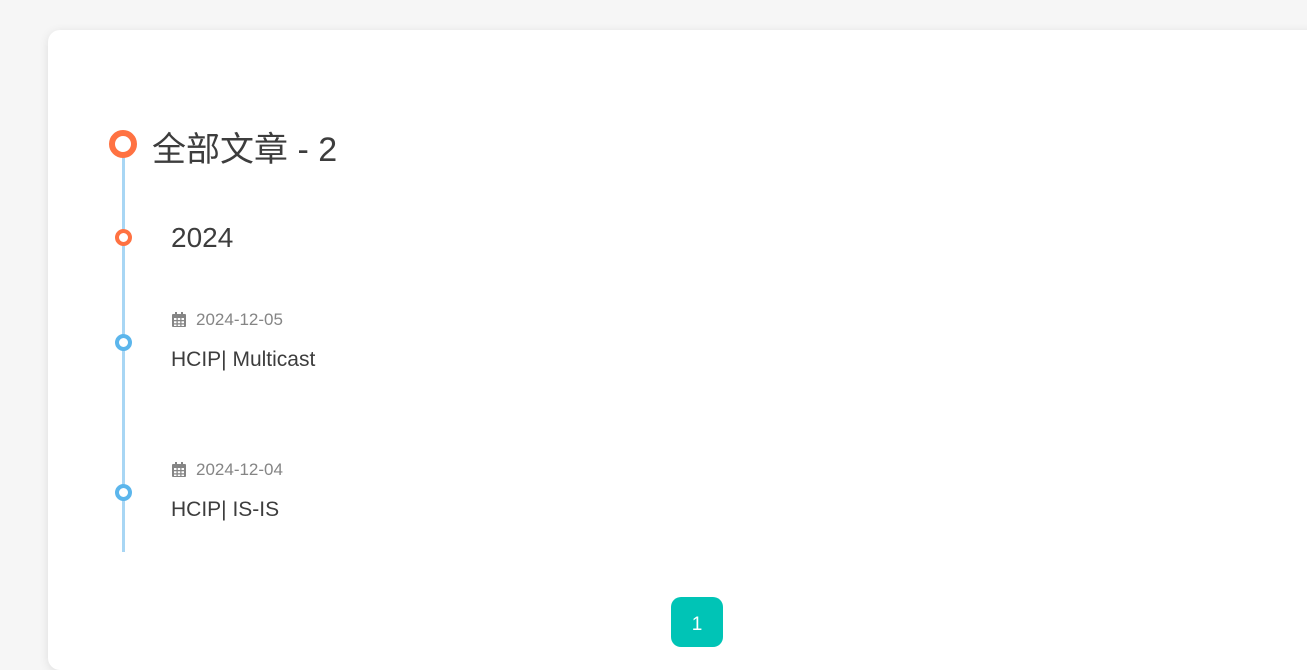 The image size is (1307, 670). I want to click on archive-year: 2024, so click(202, 237).